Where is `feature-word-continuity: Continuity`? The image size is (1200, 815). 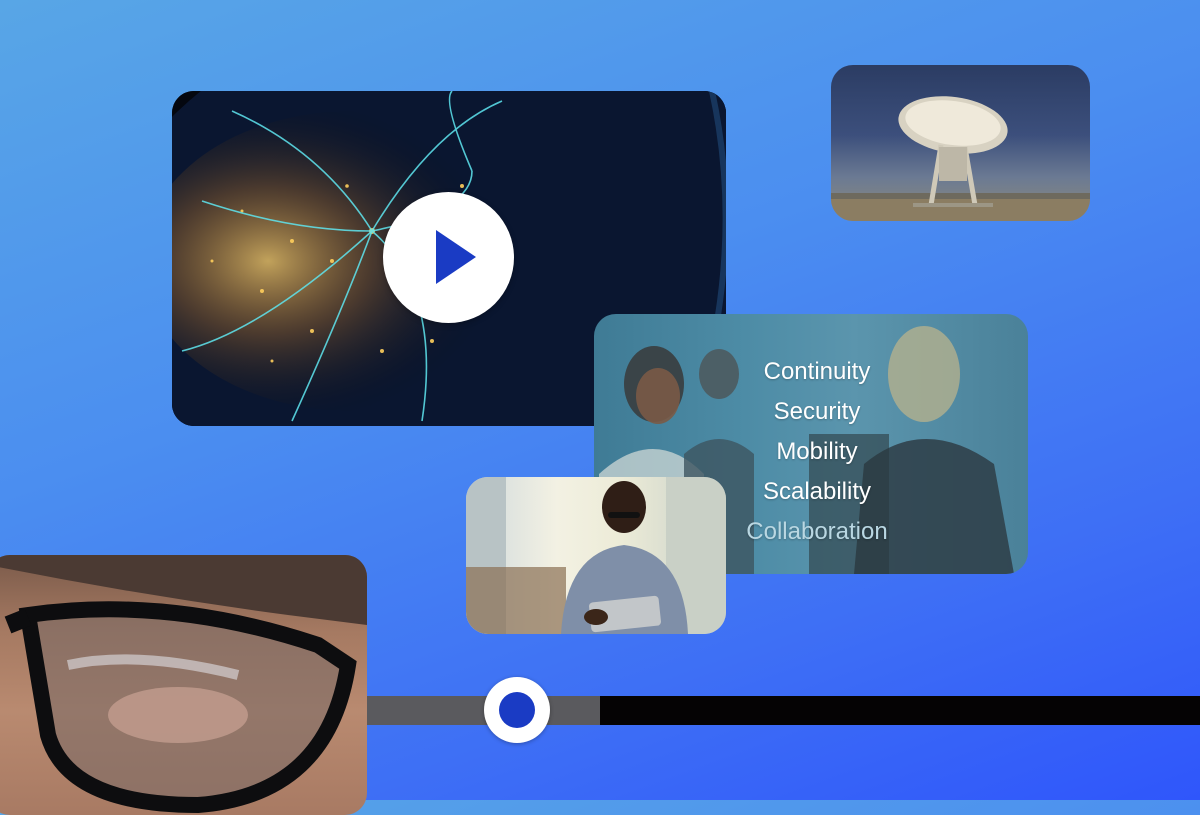
feature-word-continuity: Continuity is located at coordinates (817, 371).